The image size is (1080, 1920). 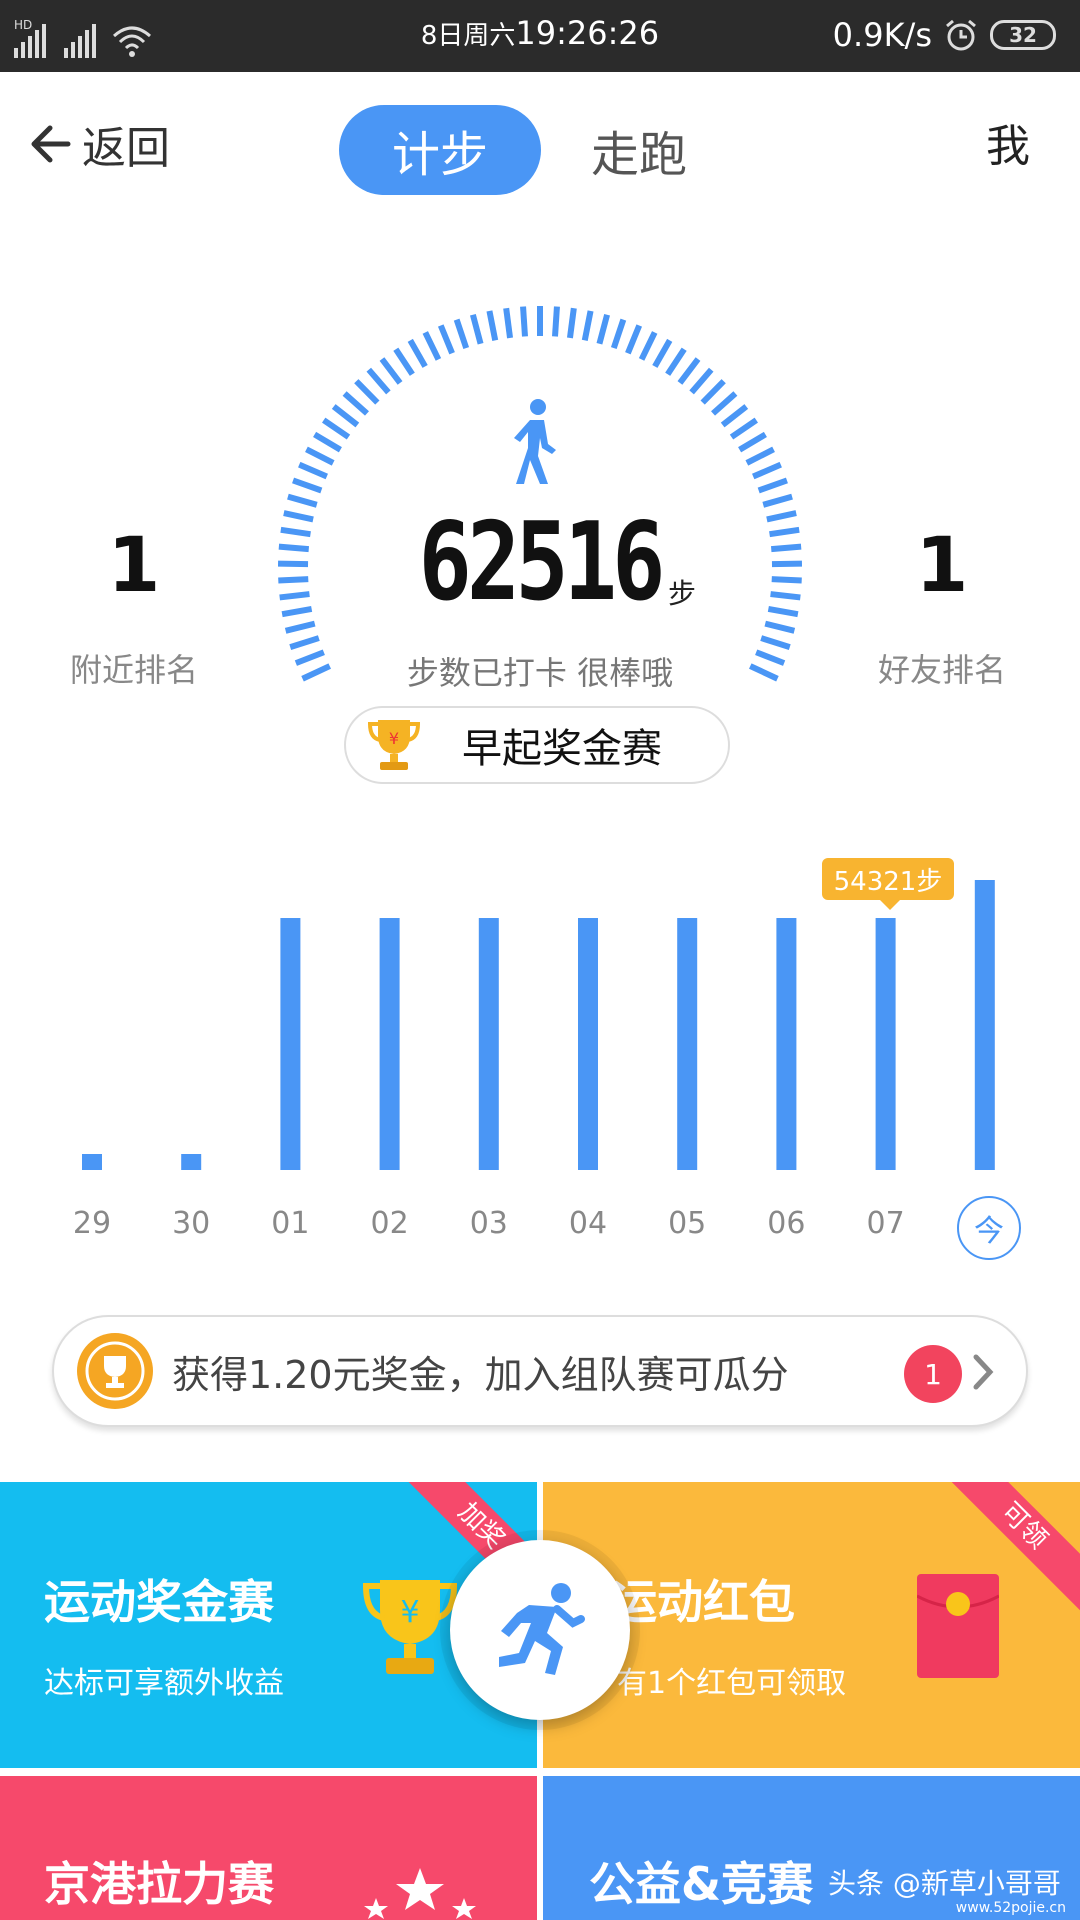 What do you see at coordinates (115, 1371) in the screenshot?
I see `medal-icon` at bounding box center [115, 1371].